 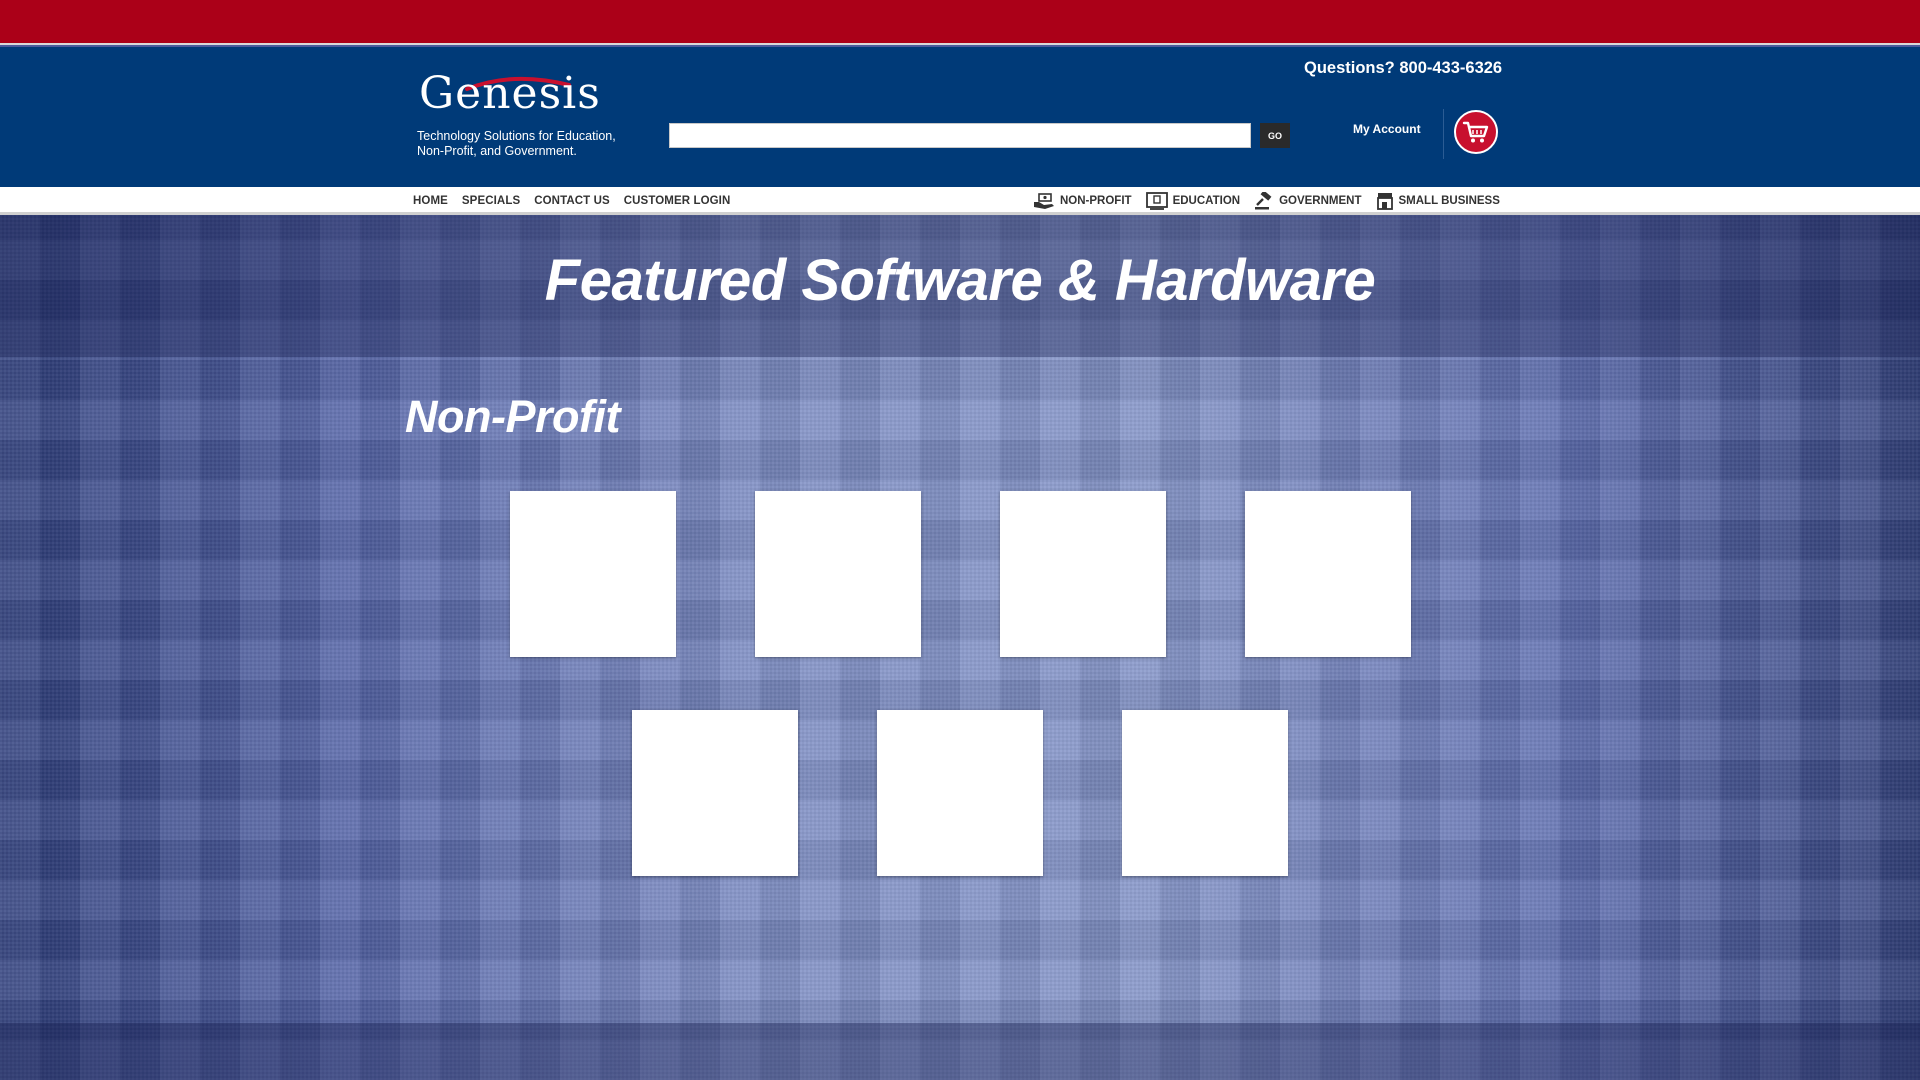 I want to click on nav-left-links: HOME SPECIALS CONTACT US CUSTOMER LOGIN, so click(x=578, y=201).